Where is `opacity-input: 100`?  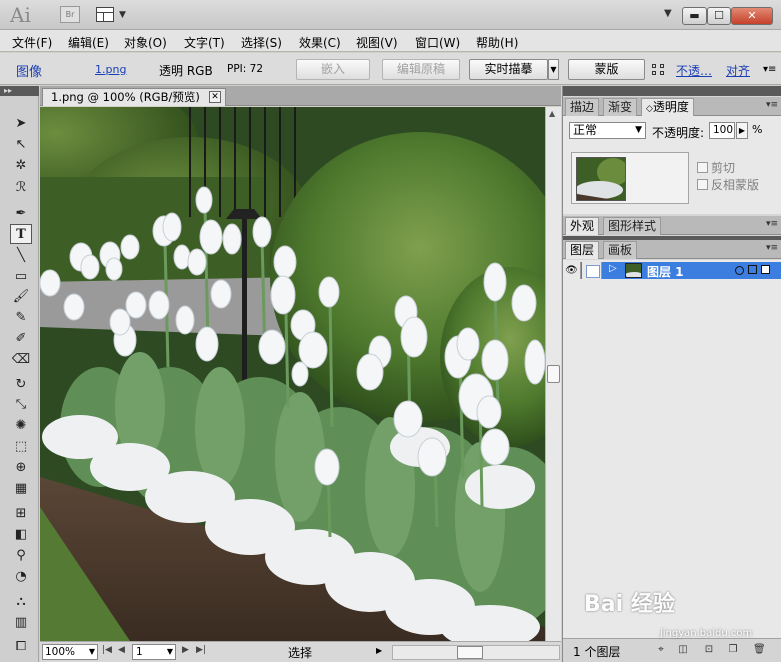
opacity-input: 100 is located at coordinates (722, 130).